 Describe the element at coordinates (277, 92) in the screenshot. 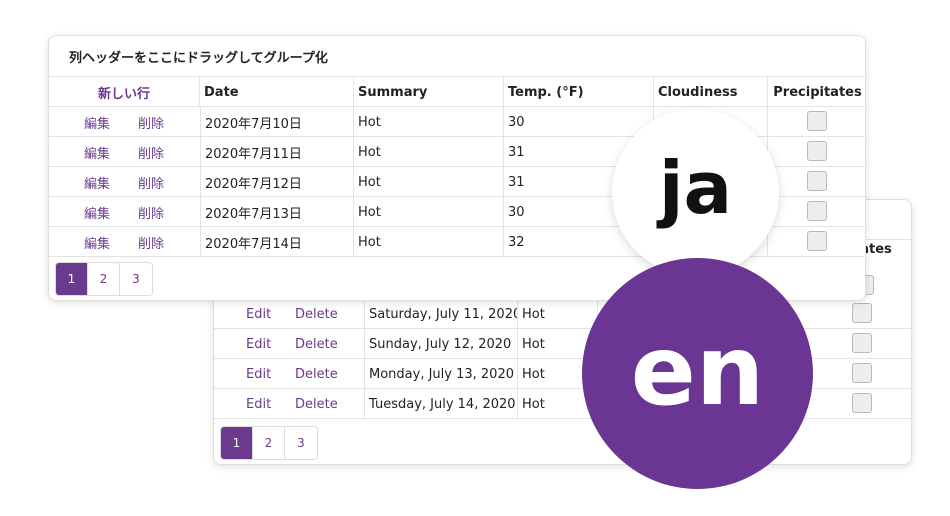

I see `column-header-date: Date` at that location.